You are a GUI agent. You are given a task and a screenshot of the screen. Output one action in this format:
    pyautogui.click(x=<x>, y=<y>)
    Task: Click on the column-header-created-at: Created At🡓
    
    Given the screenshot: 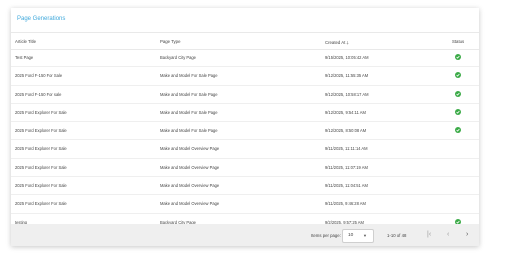 What is the action you would take?
    pyautogui.click(x=337, y=43)
    